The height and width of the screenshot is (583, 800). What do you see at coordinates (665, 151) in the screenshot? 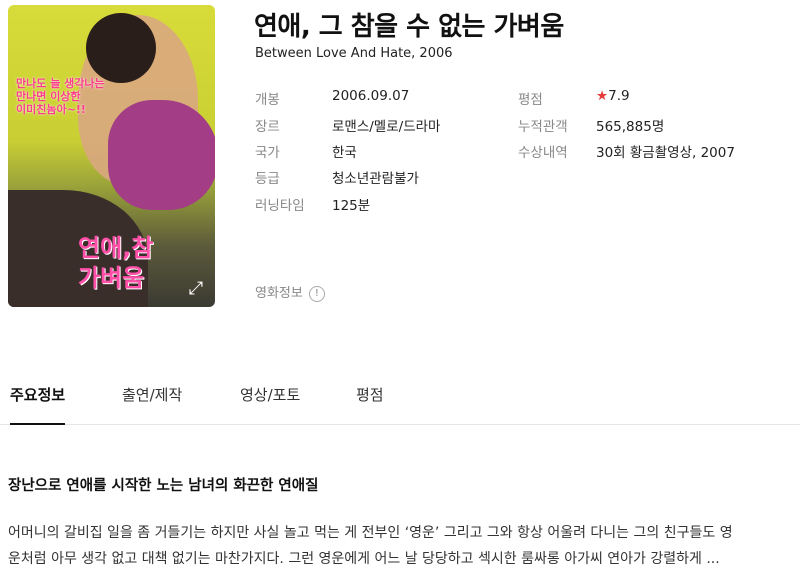
I see `awards-link: 30회 황금촬영상, 2007` at bounding box center [665, 151].